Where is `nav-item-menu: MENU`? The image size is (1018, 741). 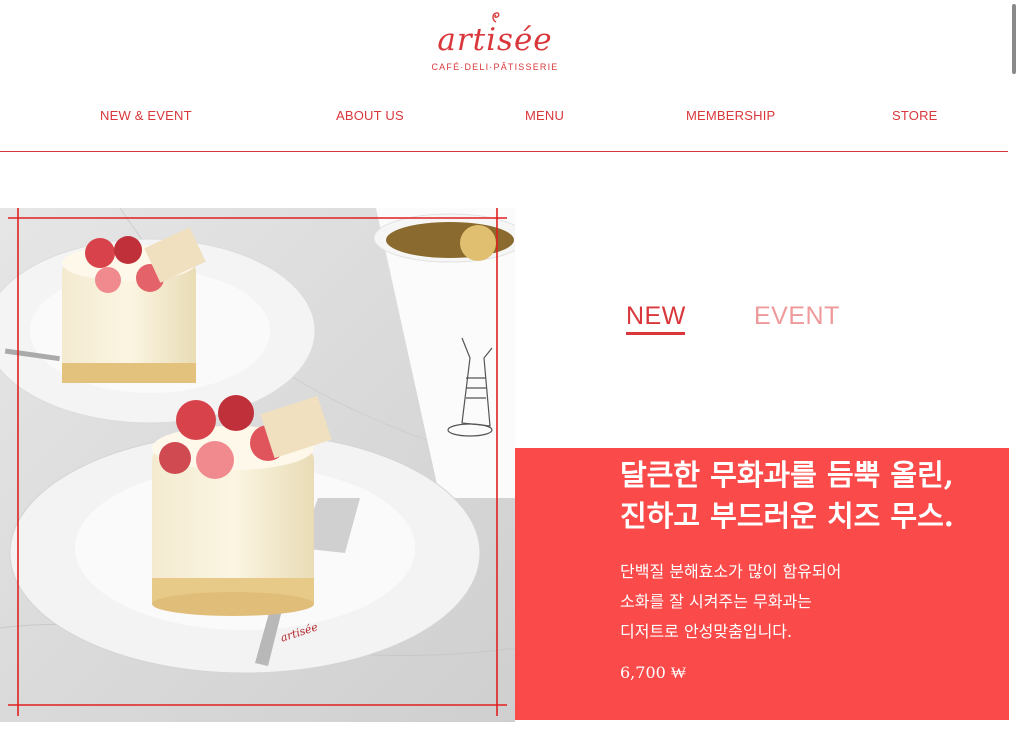
nav-item-menu: MENU is located at coordinates (544, 115).